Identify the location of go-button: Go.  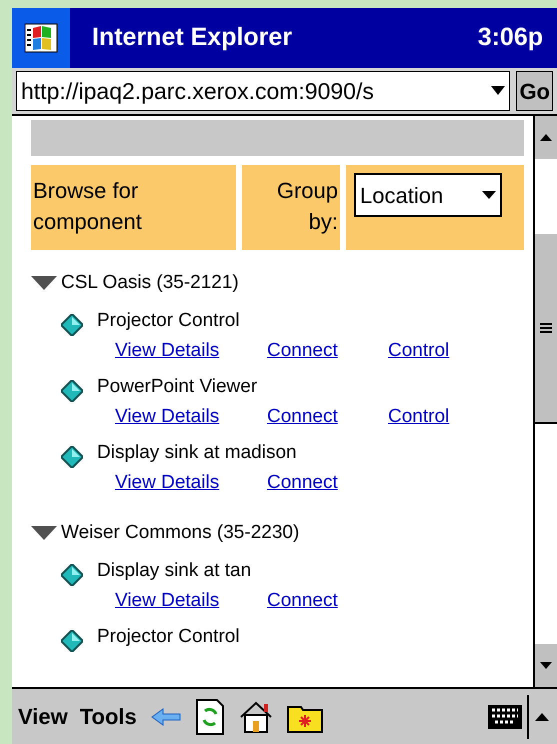
(534, 91).